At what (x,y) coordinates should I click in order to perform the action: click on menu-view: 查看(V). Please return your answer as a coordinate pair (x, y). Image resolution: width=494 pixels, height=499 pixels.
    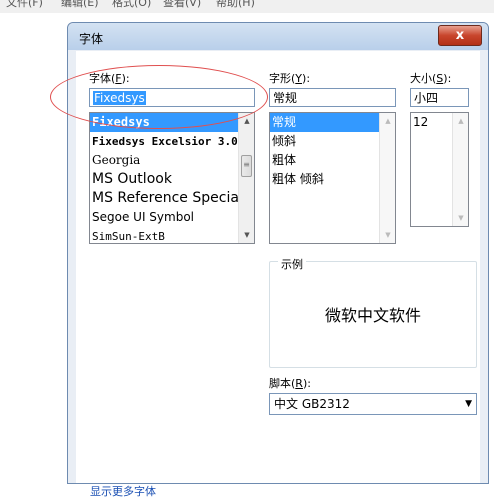
    Looking at the image, I should click on (182, 5).